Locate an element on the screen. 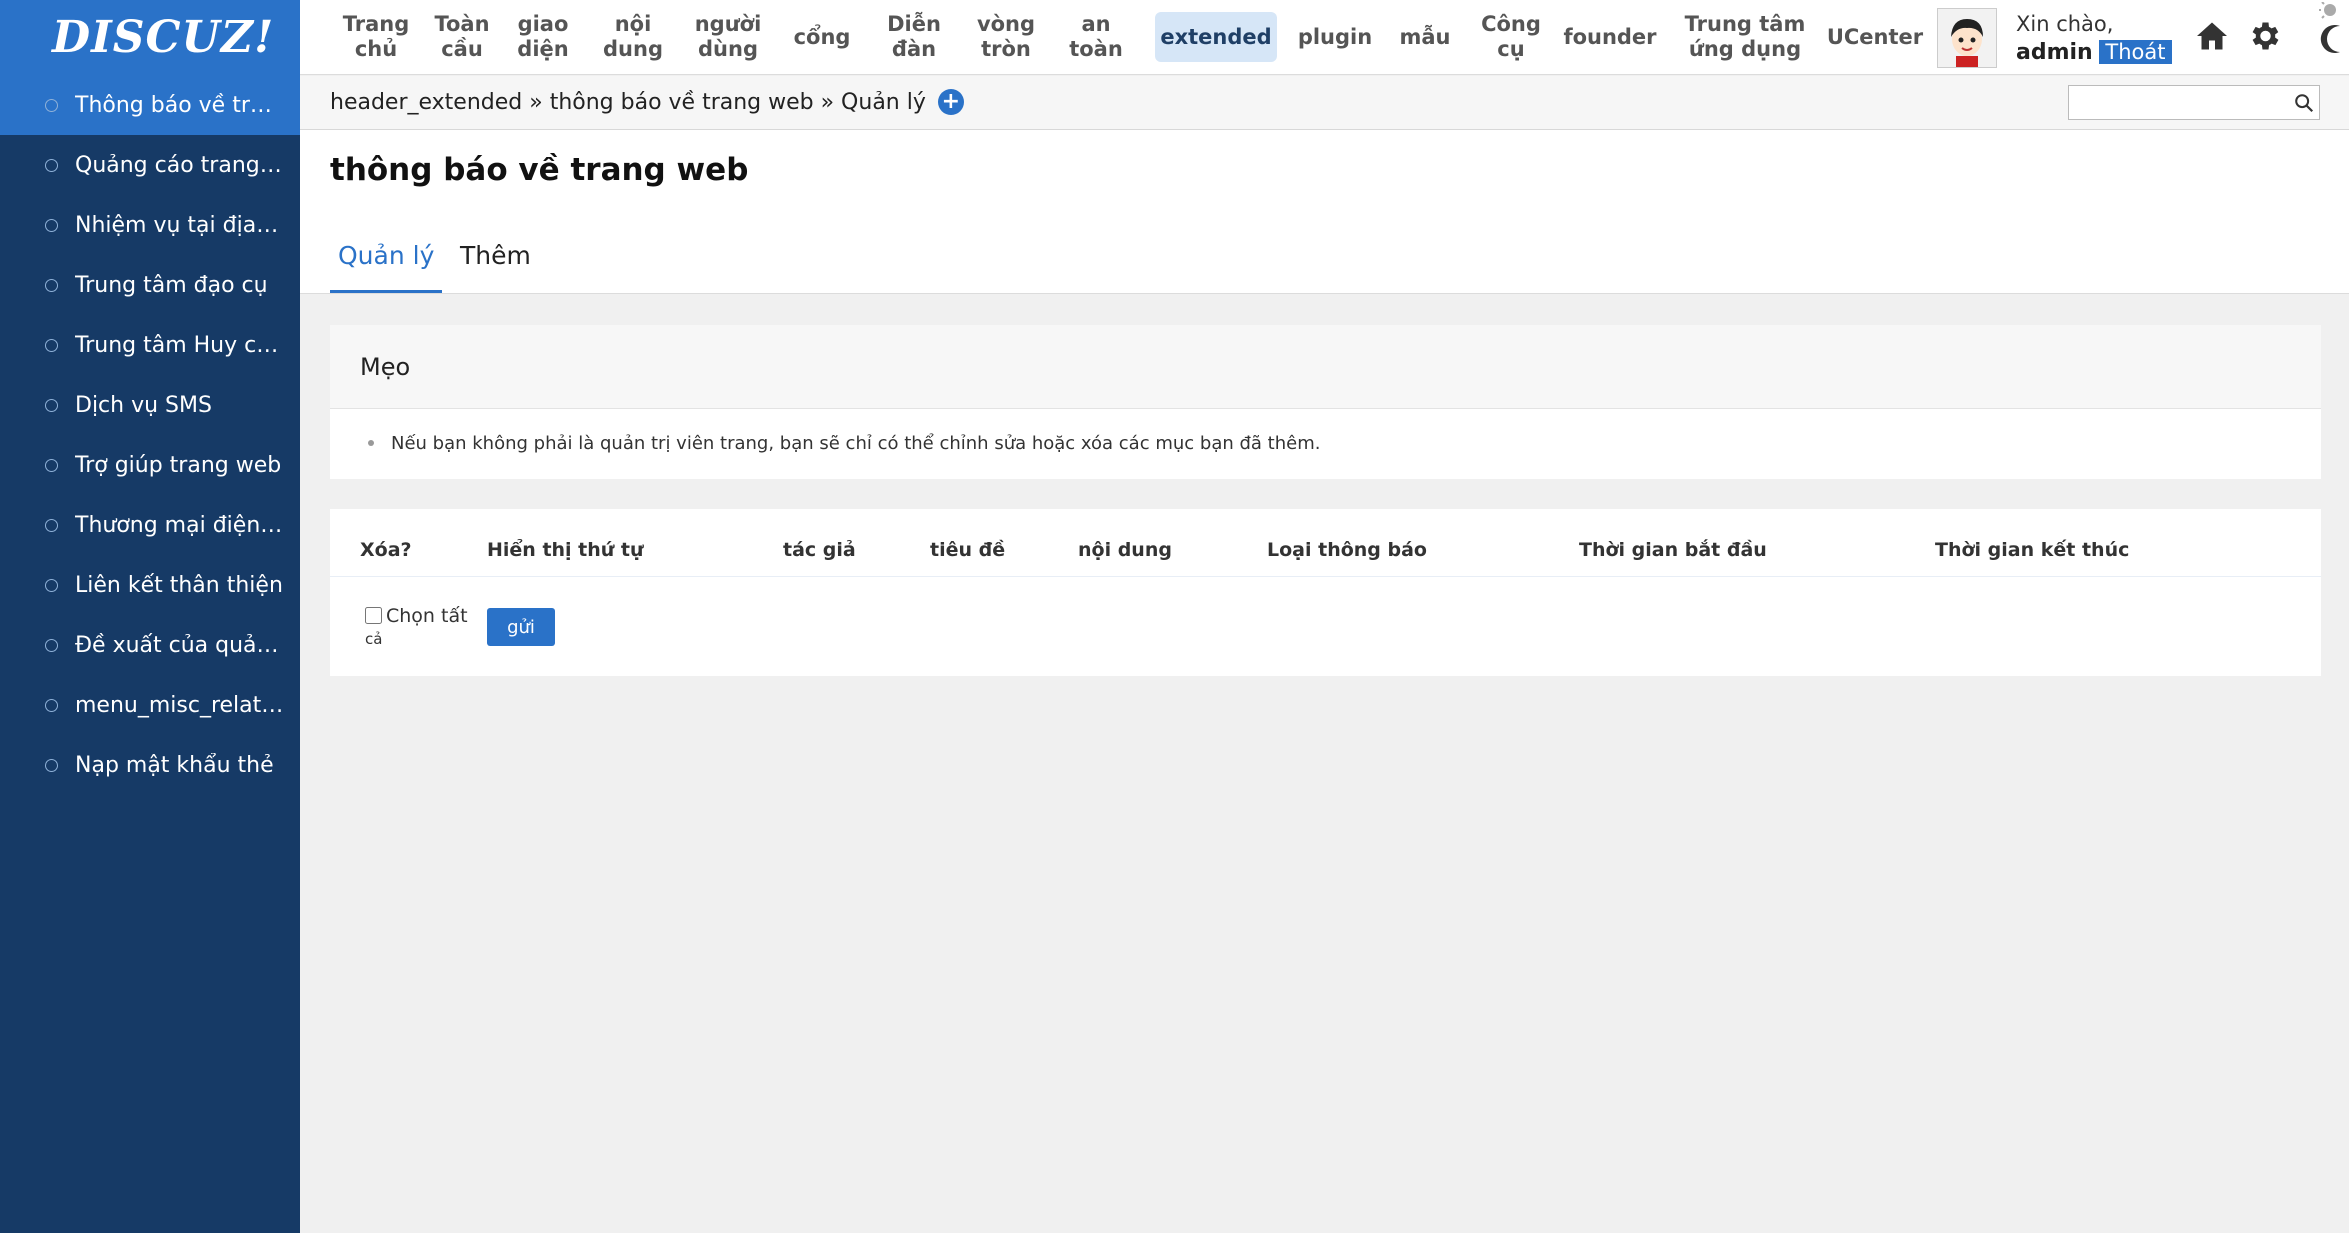  page-header: thông báo về trang web Quản lý Thêm is located at coordinates (1324, 212).